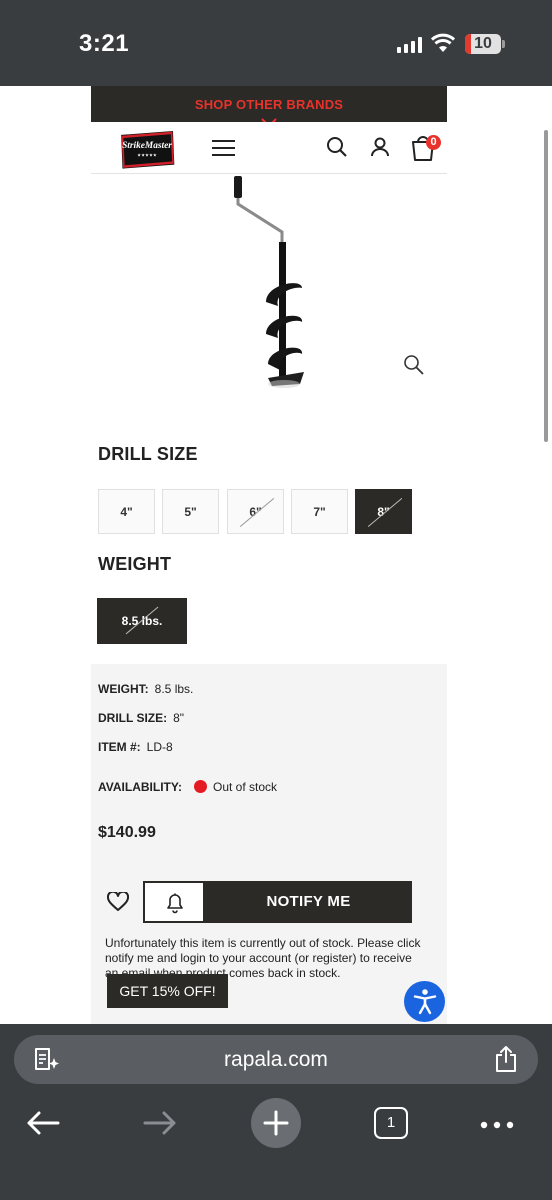 The height and width of the screenshot is (1200, 552). What do you see at coordinates (200, 786) in the screenshot?
I see `out-of-stock-dot-icon` at bounding box center [200, 786].